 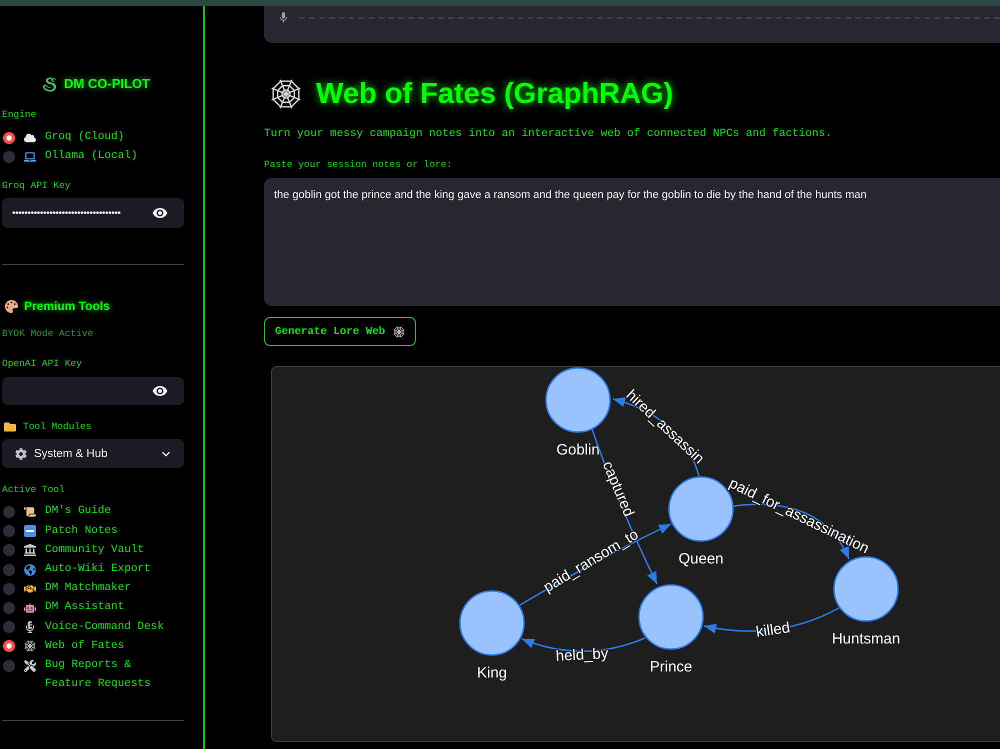 What do you see at coordinates (50, 84) in the screenshot?
I see `snake-icon` at bounding box center [50, 84].